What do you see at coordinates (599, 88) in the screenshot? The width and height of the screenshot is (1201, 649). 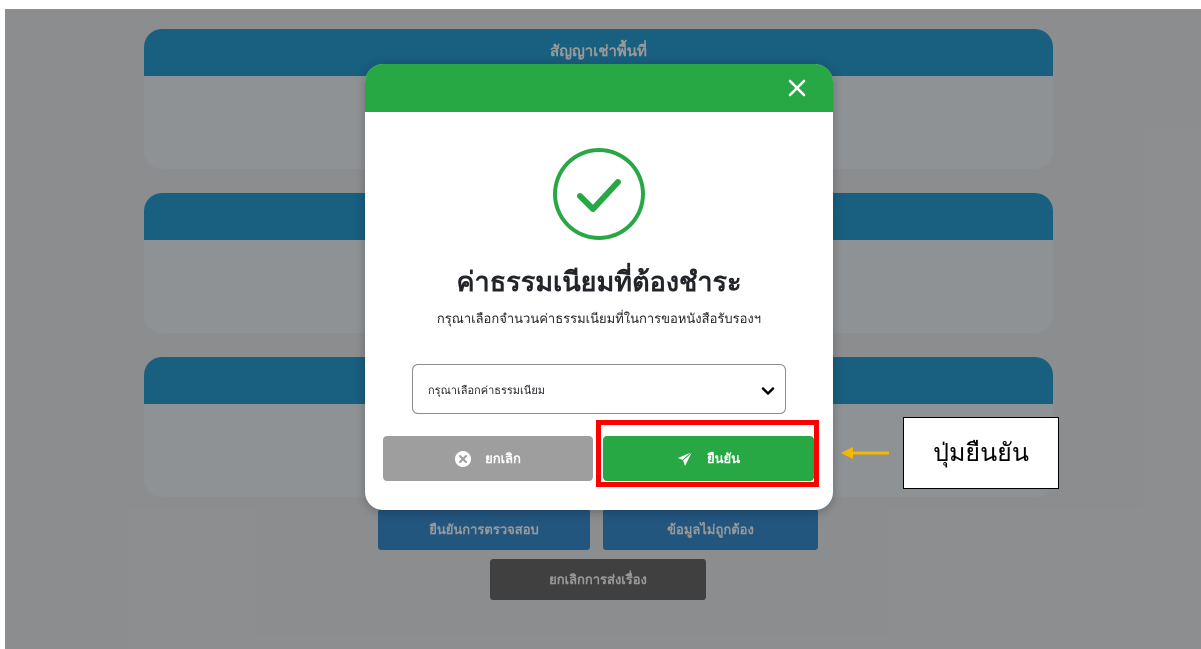 I see `modal-header` at bounding box center [599, 88].